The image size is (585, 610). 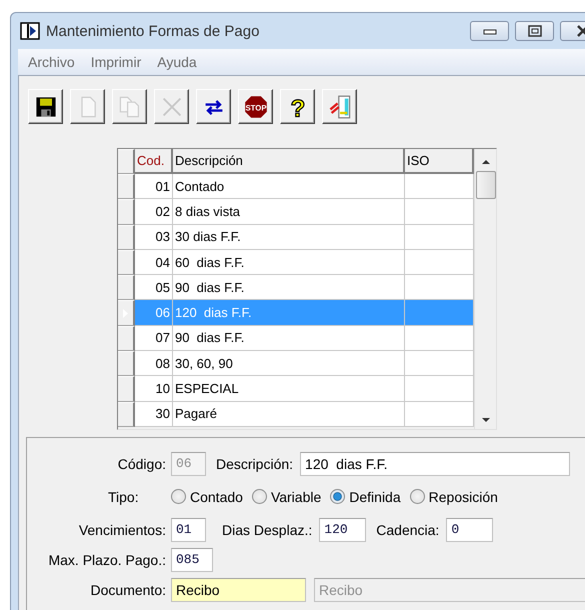 I want to click on grid-row: 30 Pagaré, so click(x=296, y=414).